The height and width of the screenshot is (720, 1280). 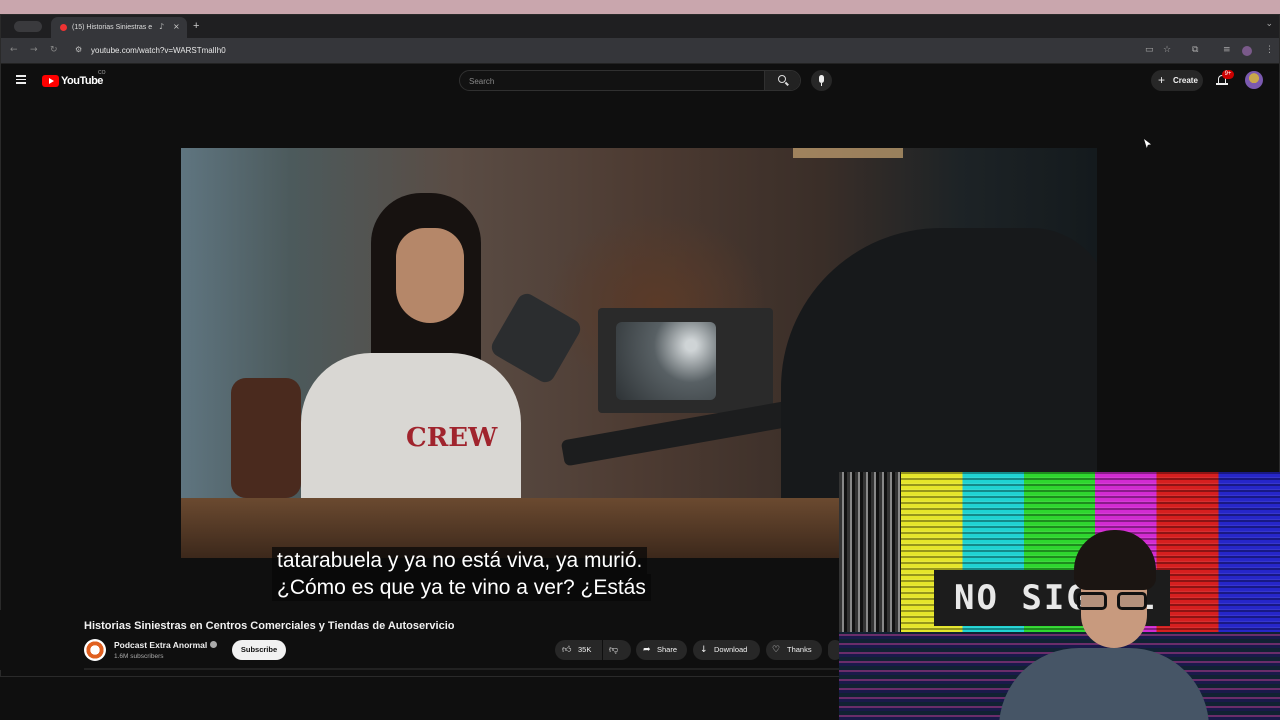 I want to click on tab-group-indicator, so click(x=28, y=26).